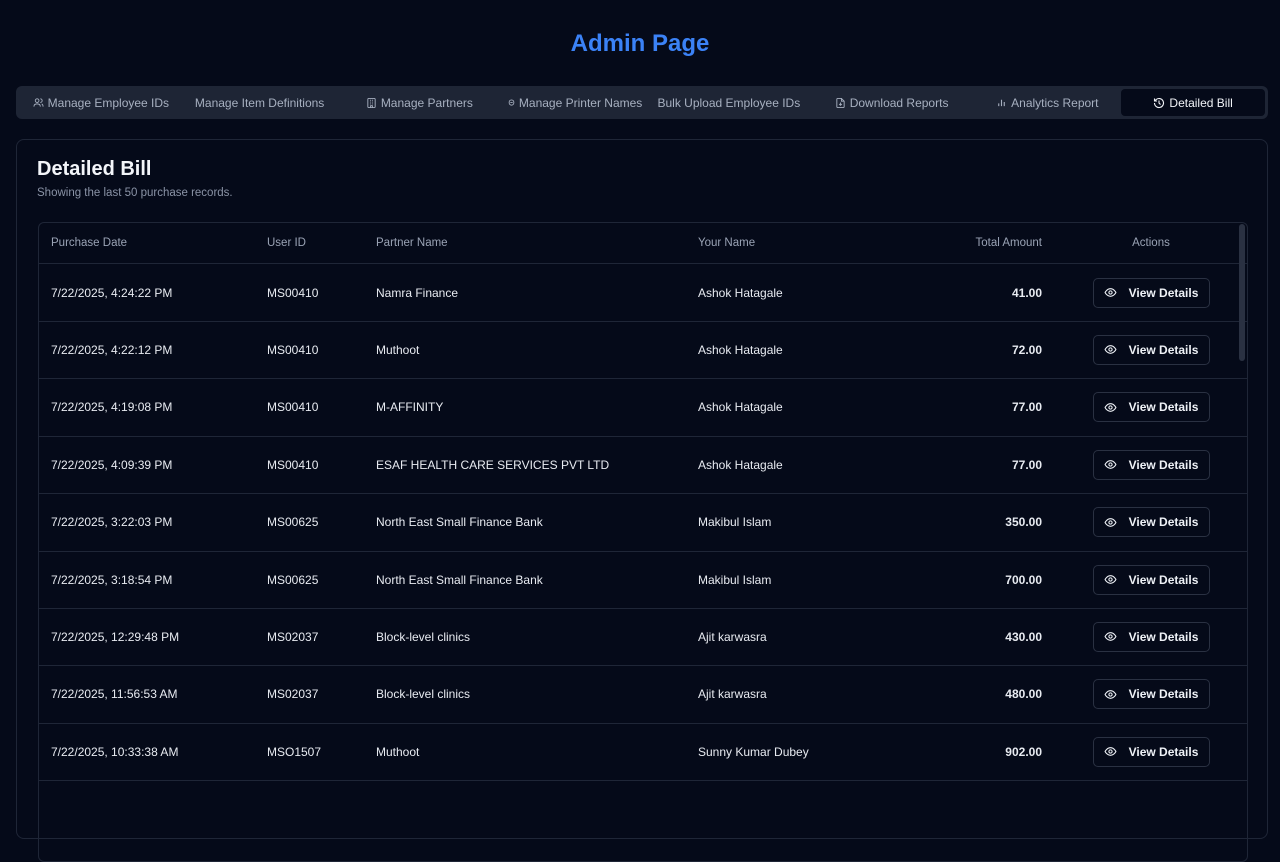 This screenshot has width=1280, height=862. I want to click on total-amount-cell: 902.00, so click(1023, 751).